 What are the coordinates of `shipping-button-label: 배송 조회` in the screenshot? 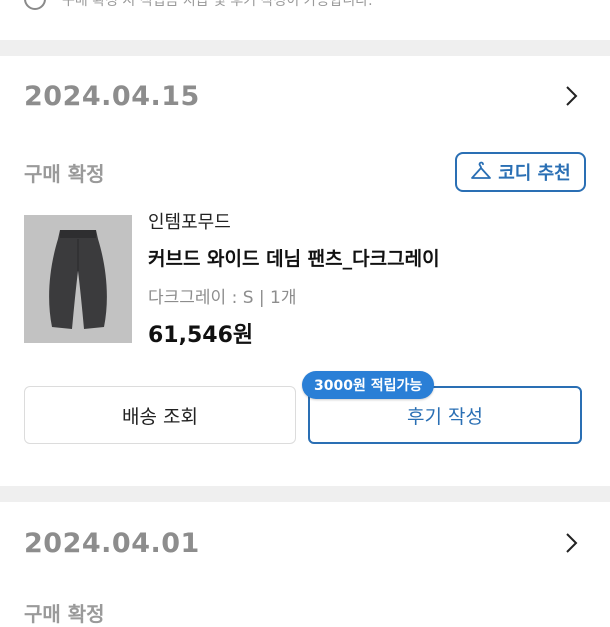 It's located at (160, 416).